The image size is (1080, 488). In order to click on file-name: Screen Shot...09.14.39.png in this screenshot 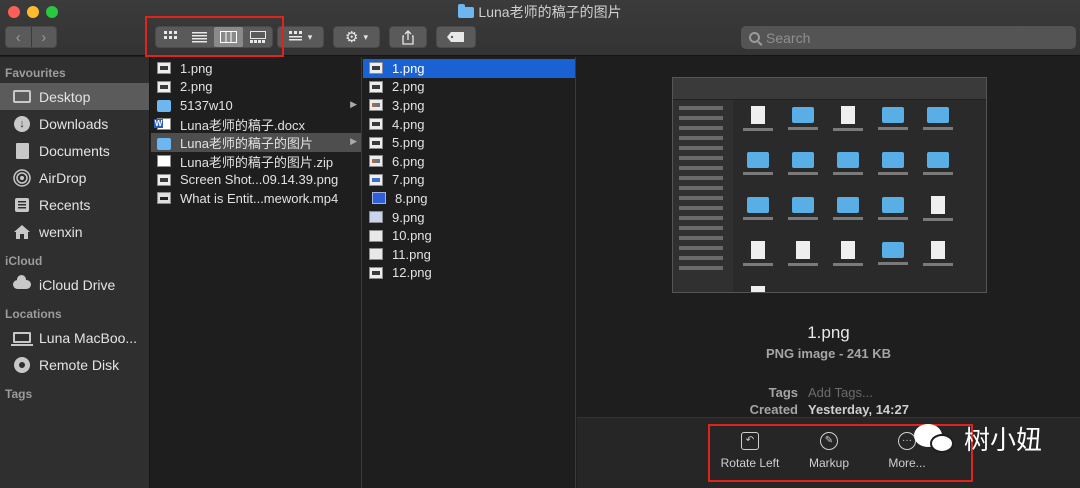, I will do `click(259, 180)`.